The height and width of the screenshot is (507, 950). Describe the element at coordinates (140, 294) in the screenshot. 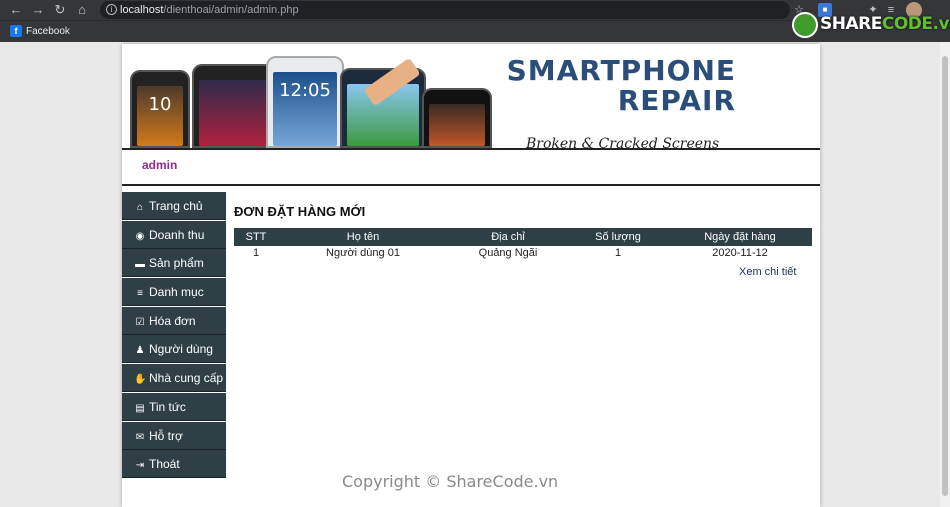

I see `list-icon: ≡` at that location.